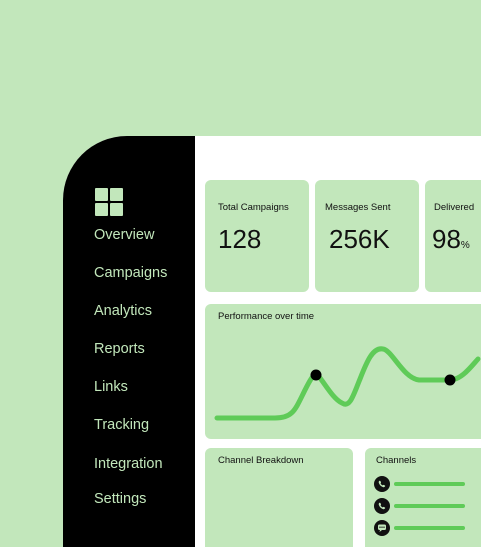 The width and height of the screenshot is (481, 547). I want to click on sidebar-item-integration: Integration, so click(128, 464).